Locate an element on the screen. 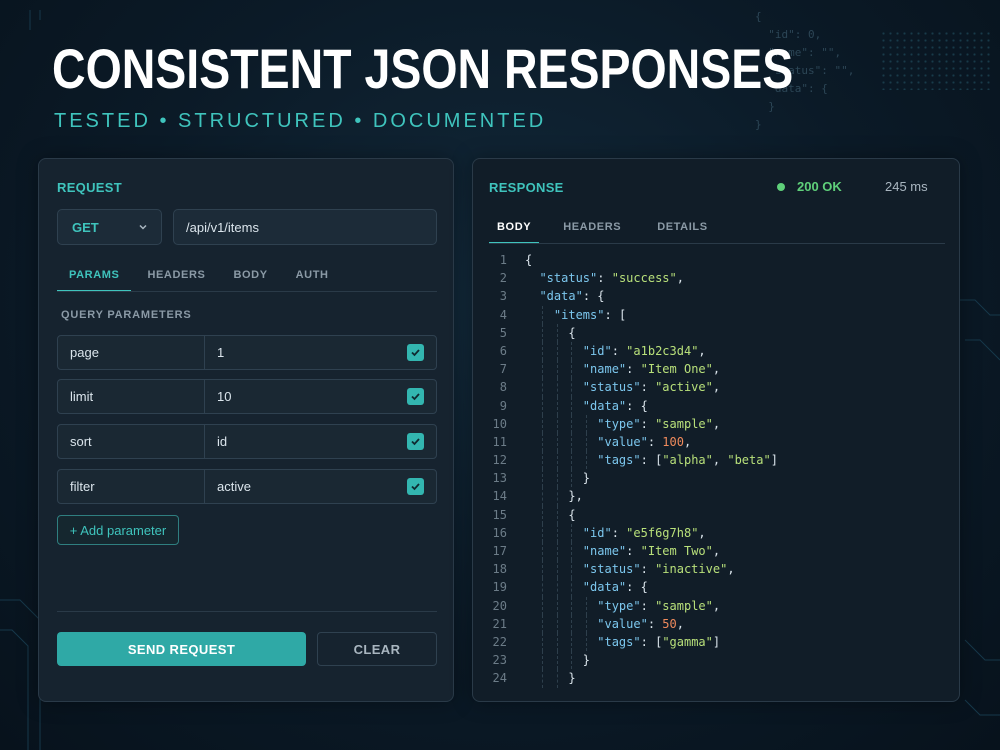  tab-details: DETAILS is located at coordinates (682, 227).